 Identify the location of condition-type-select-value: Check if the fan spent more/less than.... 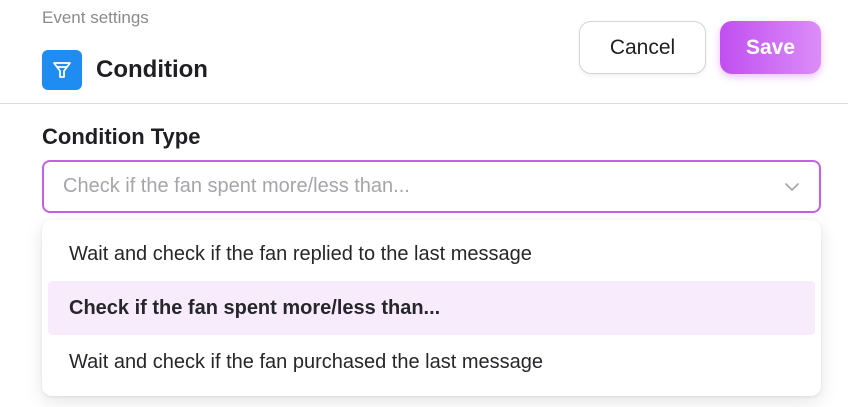
(236, 186).